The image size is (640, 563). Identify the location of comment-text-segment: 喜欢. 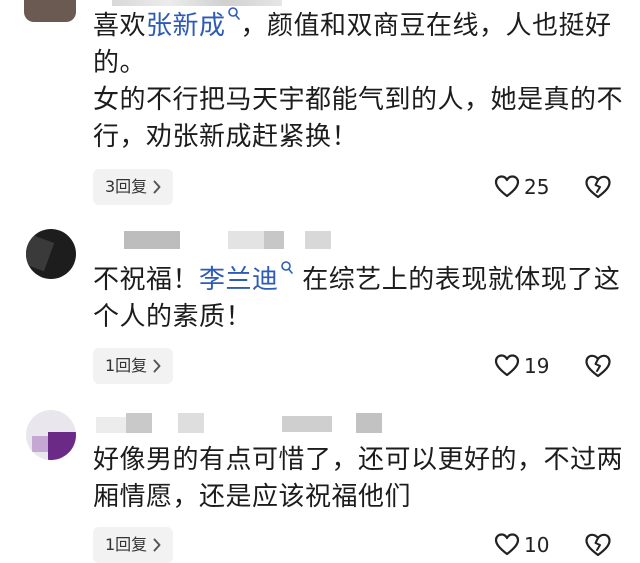
(120, 26).